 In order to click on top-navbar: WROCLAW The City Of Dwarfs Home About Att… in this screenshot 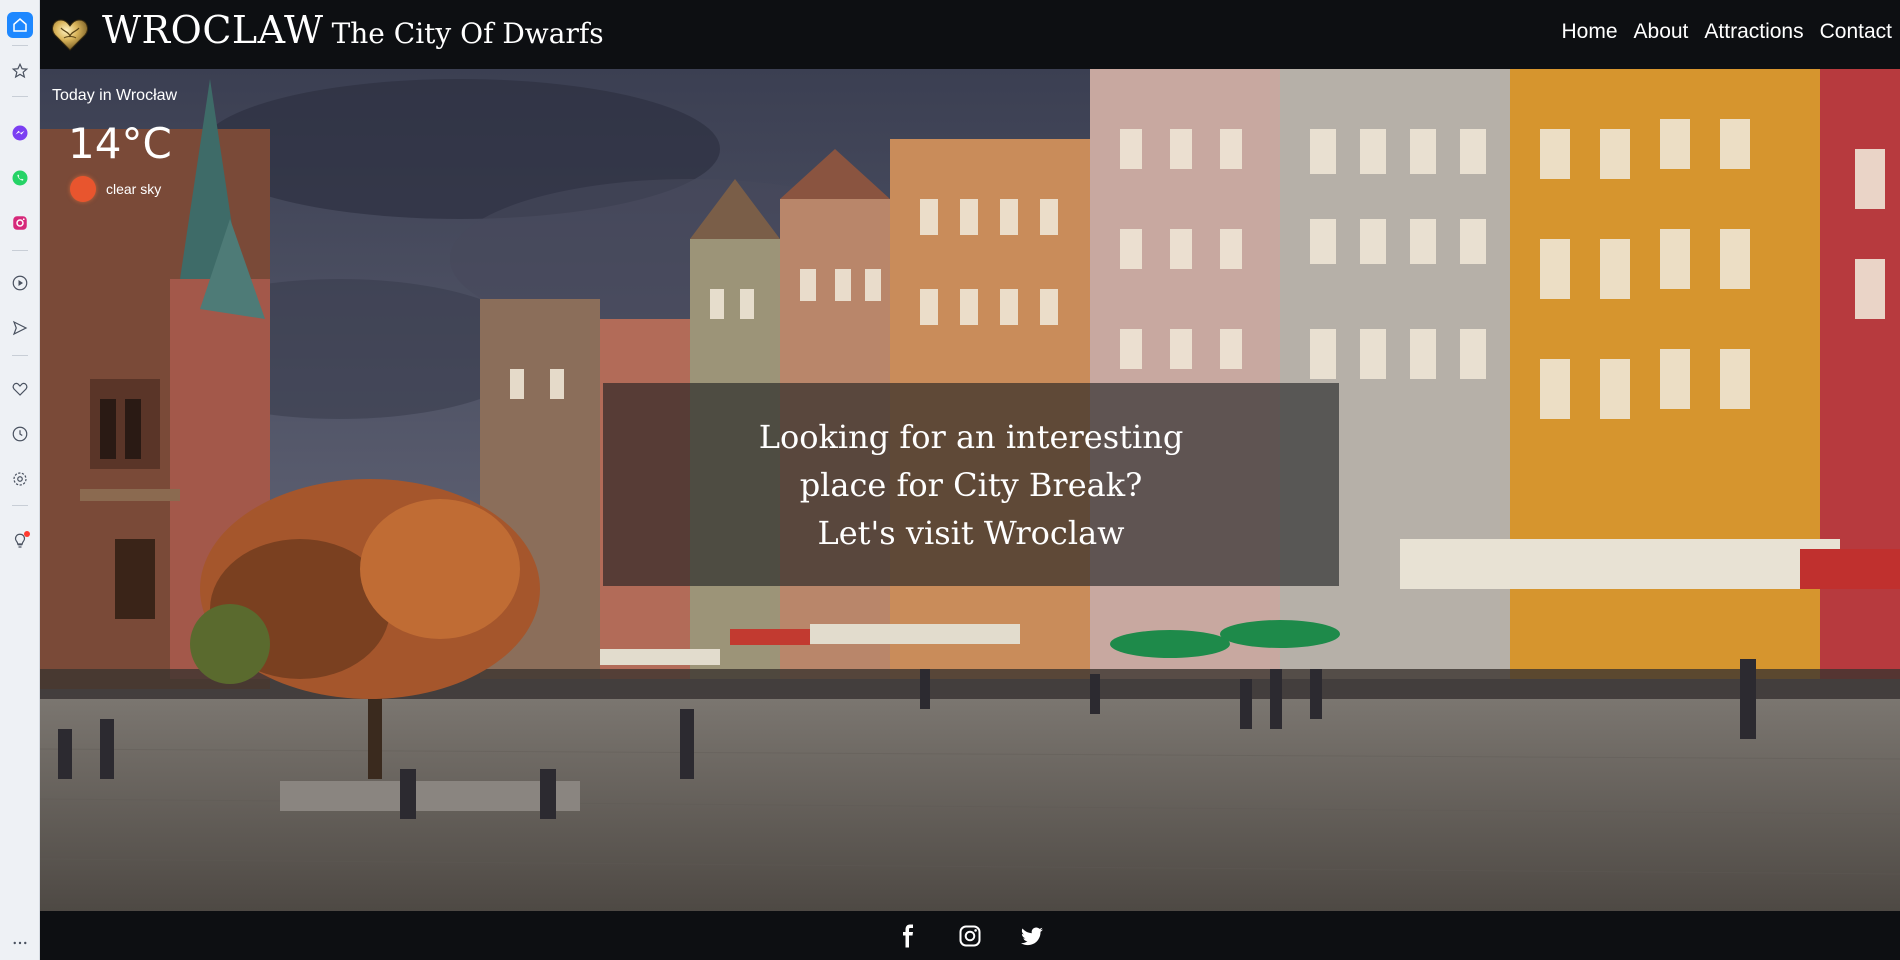, I will do `click(970, 34)`.